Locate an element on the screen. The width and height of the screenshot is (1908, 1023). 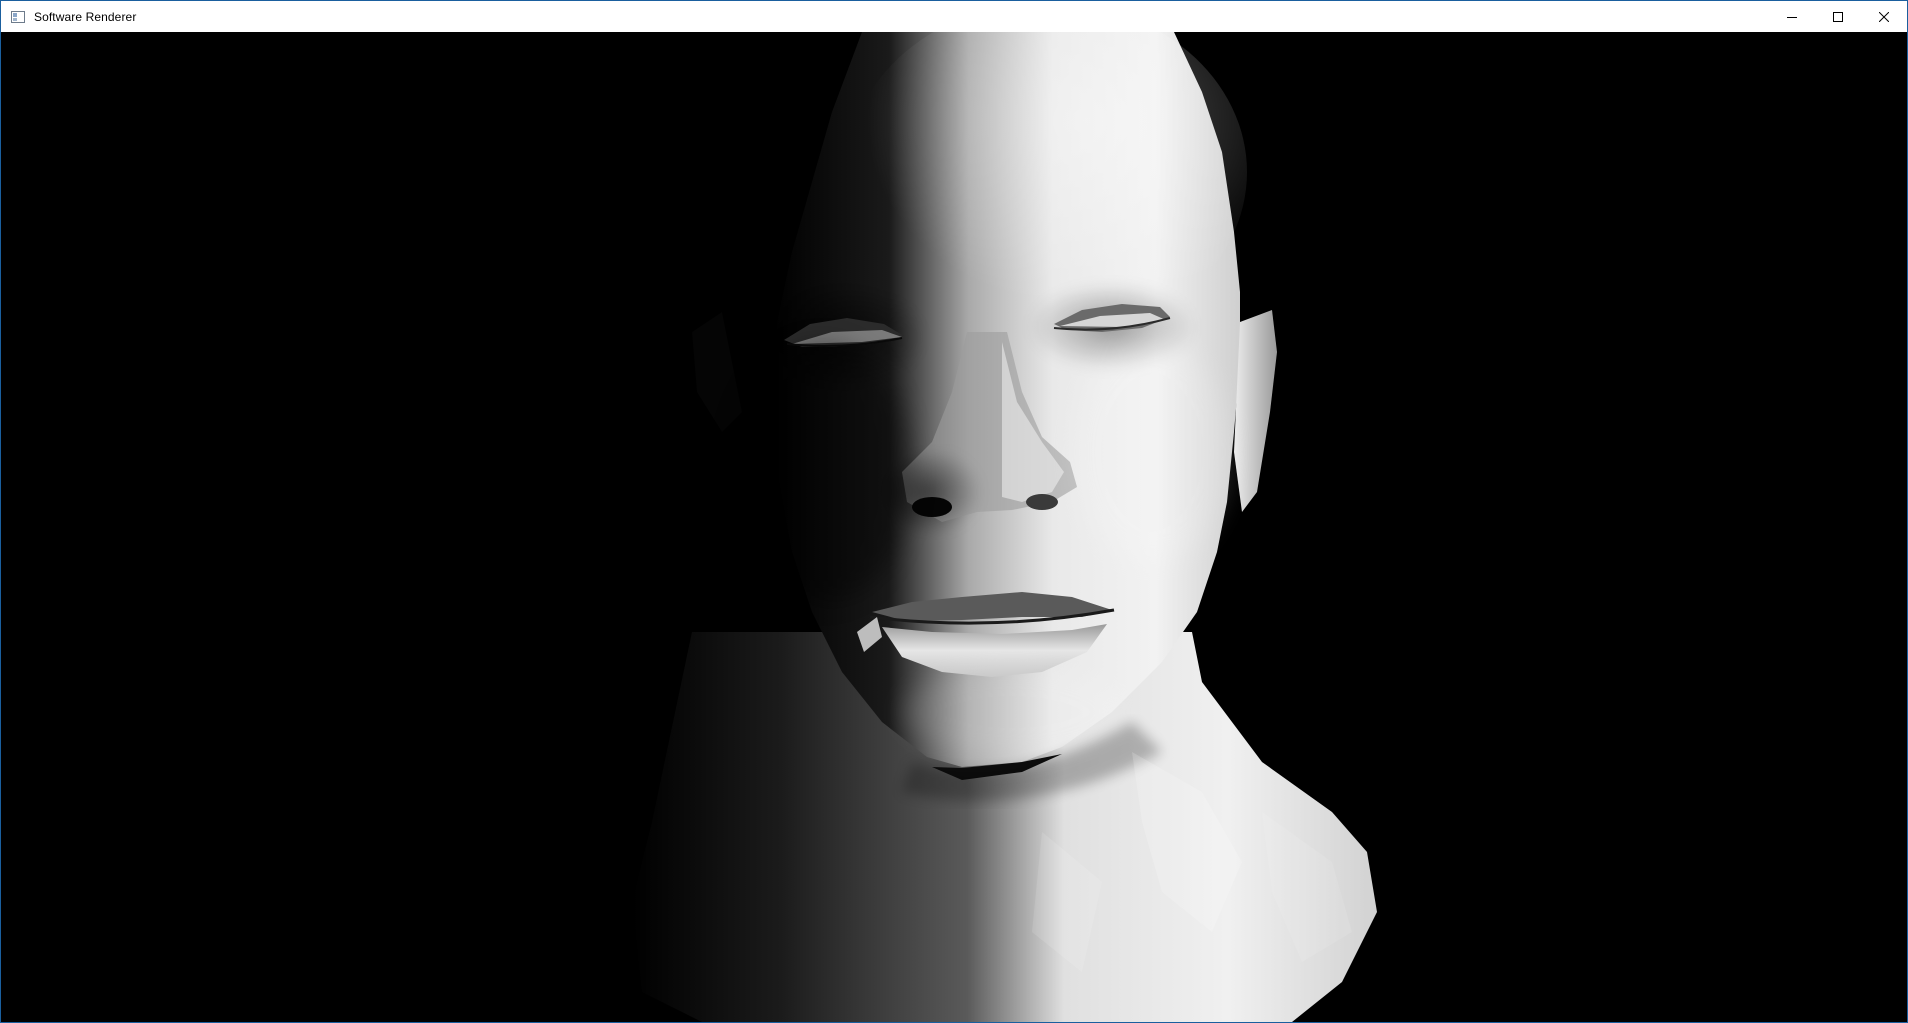
maximize-icon is located at coordinates (1838, 16).